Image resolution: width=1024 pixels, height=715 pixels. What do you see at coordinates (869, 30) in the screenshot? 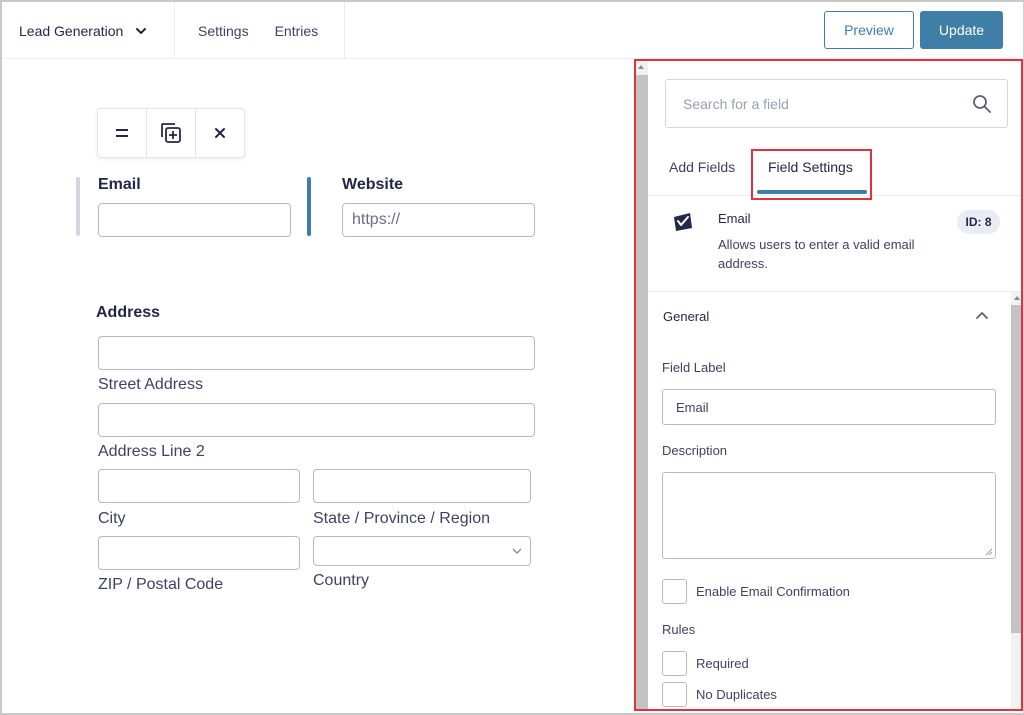
I see `preview-button: Preview` at bounding box center [869, 30].